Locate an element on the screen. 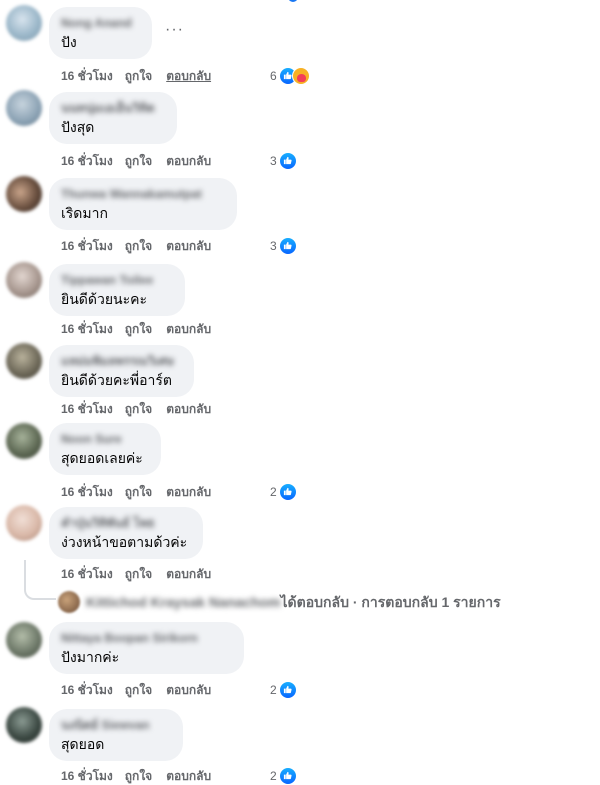  commenter-name: นนทนุ่มเอเอ็นวิทิต is located at coordinates (113, 108).